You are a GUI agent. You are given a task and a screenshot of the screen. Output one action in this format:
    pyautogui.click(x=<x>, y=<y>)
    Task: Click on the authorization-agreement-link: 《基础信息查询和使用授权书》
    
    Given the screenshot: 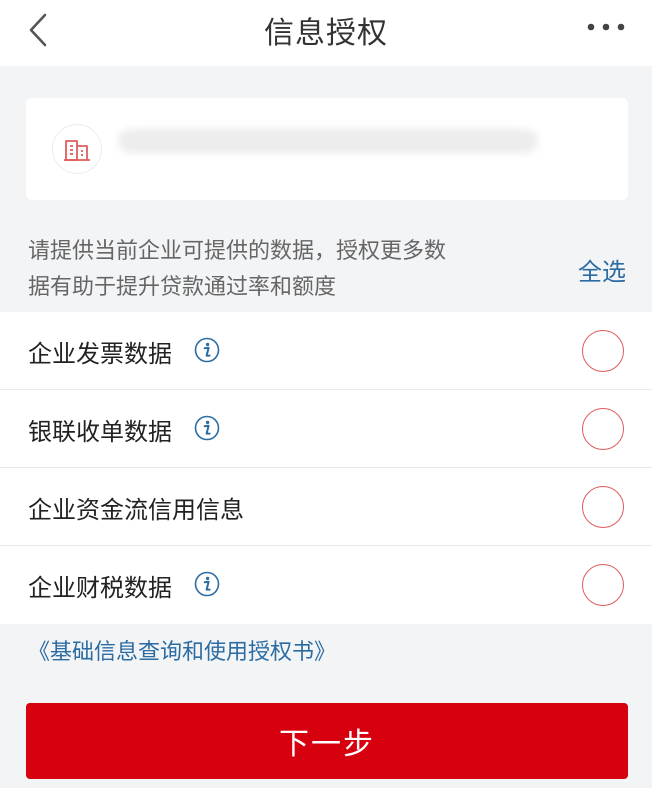 What is the action you would take?
    pyautogui.click(x=182, y=650)
    